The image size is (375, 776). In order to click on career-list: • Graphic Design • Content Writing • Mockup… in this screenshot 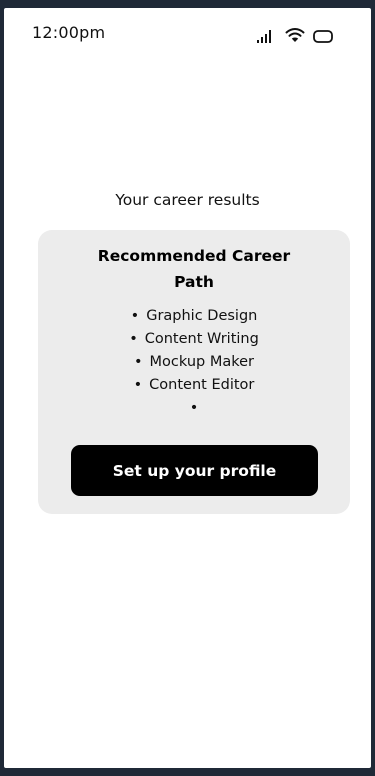, I will do `click(194, 362)`.